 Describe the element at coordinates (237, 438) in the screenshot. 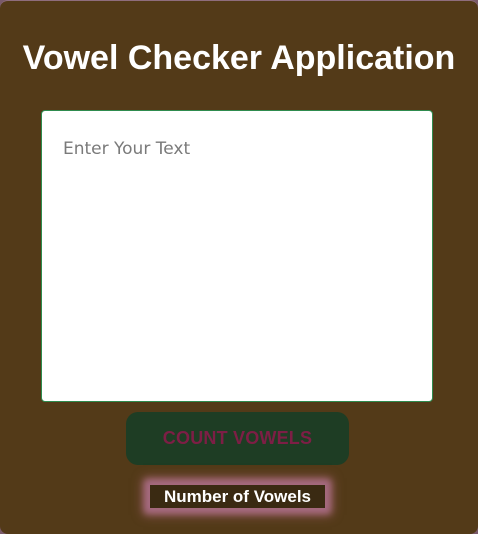

I see `count-vowels-button: COUNT VOWELS` at that location.